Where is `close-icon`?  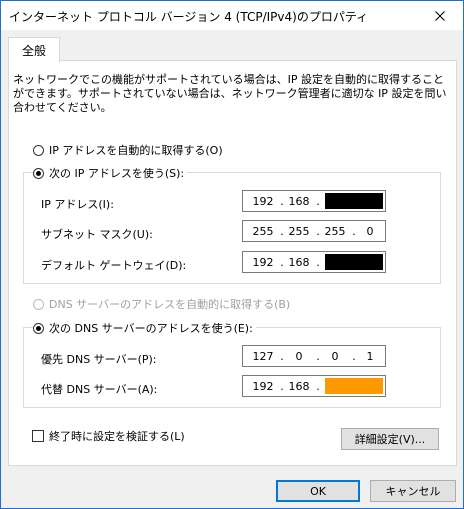 close-icon is located at coordinates (440, 15).